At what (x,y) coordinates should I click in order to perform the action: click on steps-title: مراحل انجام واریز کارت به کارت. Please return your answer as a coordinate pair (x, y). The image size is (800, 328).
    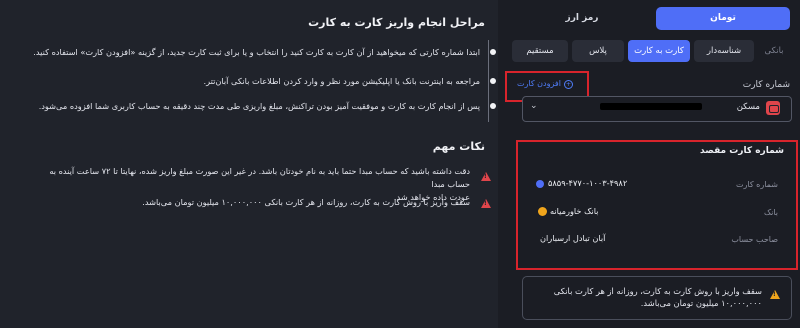
    Looking at the image, I should click on (396, 22).